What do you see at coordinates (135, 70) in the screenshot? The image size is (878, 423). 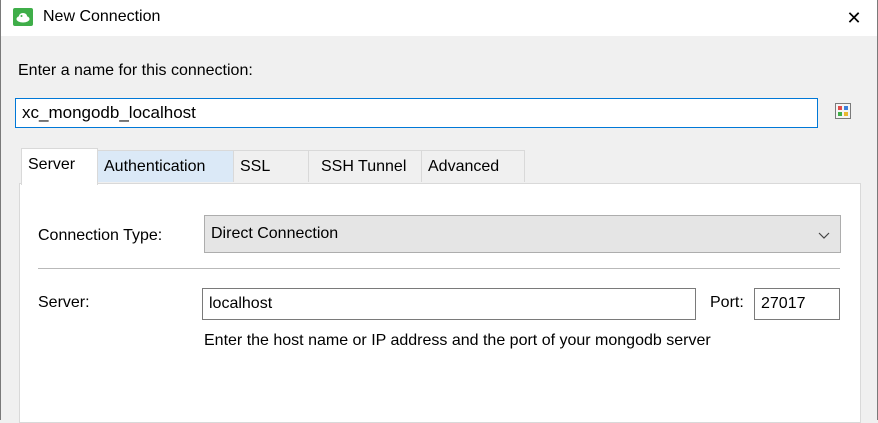 I see `connection-name-label: Enter a name for this connection:` at bounding box center [135, 70].